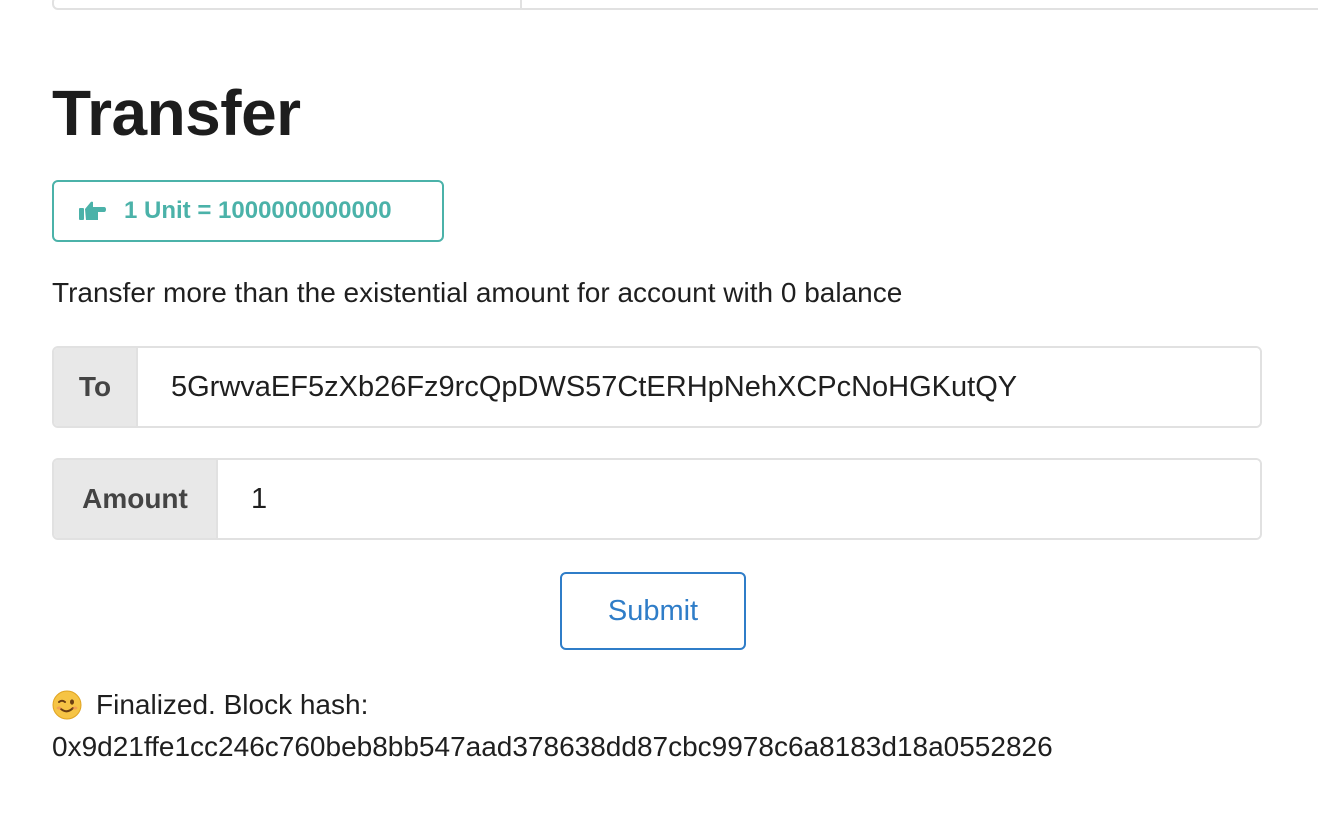 This screenshot has width=1318, height=816. What do you see at coordinates (176, 113) in the screenshot?
I see `page-title: Transfer` at bounding box center [176, 113].